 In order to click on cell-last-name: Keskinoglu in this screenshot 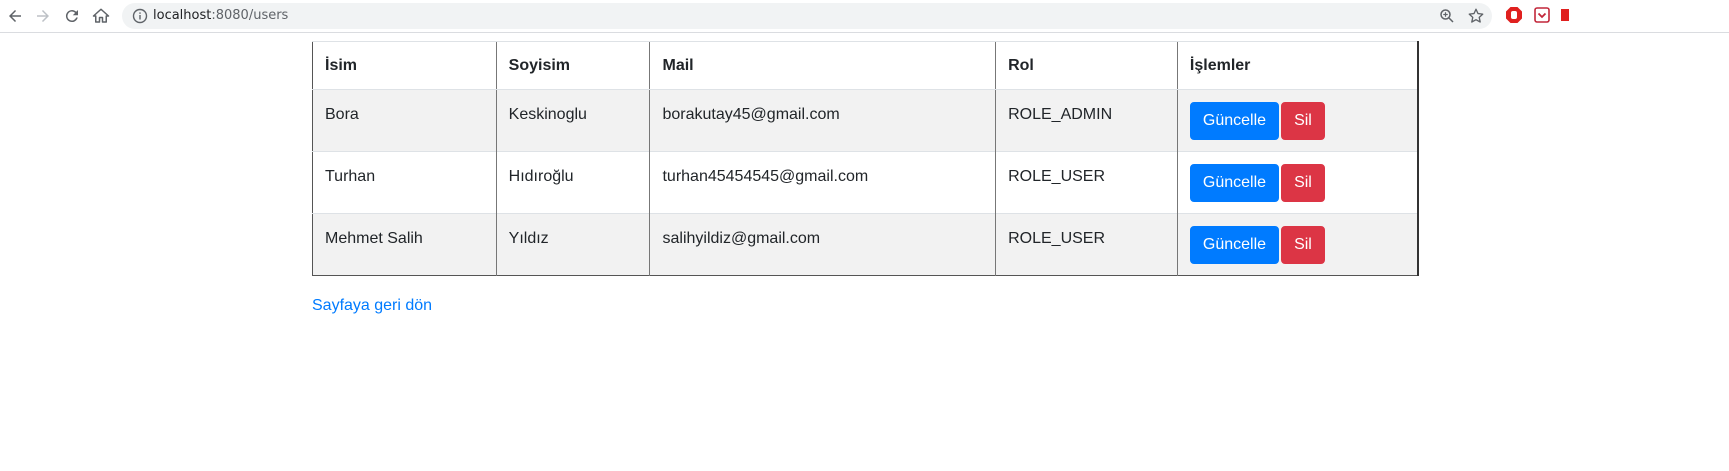, I will do `click(572, 120)`.